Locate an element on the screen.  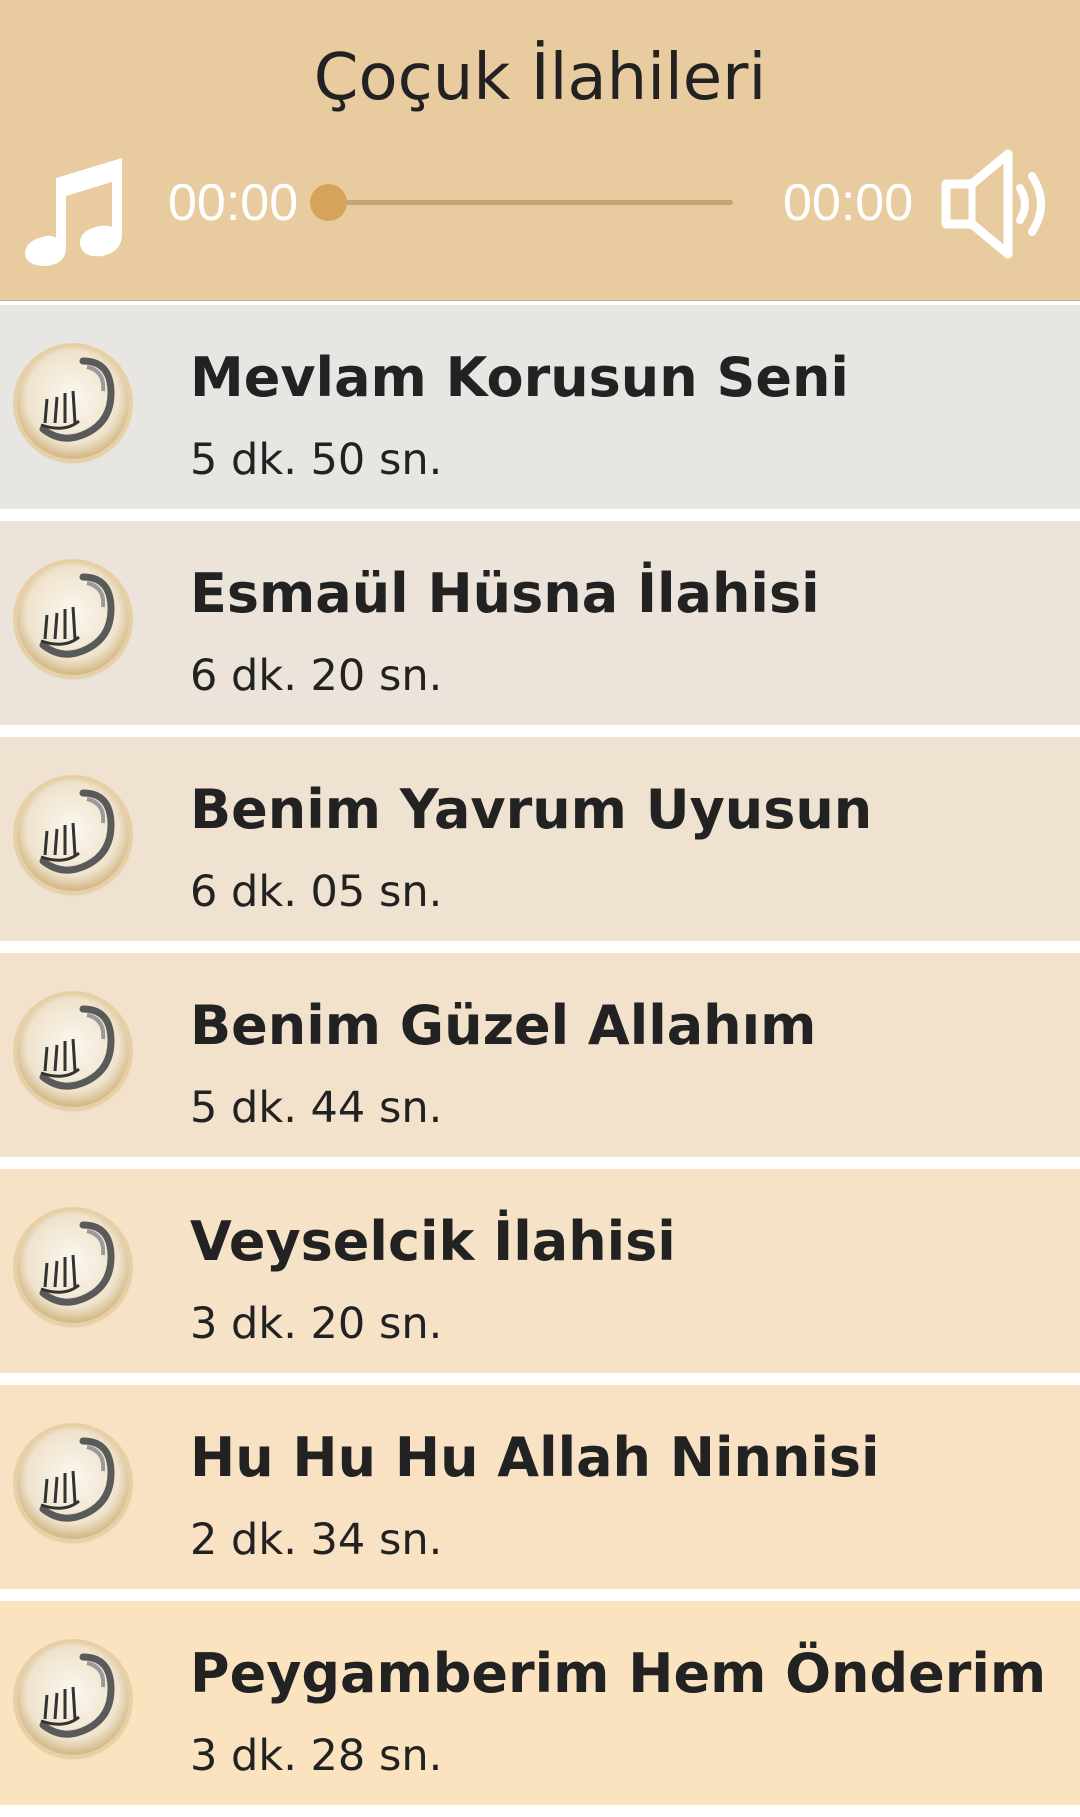
track-duration: 6 dk. 20 sn. is located at coordinates (316, 676).